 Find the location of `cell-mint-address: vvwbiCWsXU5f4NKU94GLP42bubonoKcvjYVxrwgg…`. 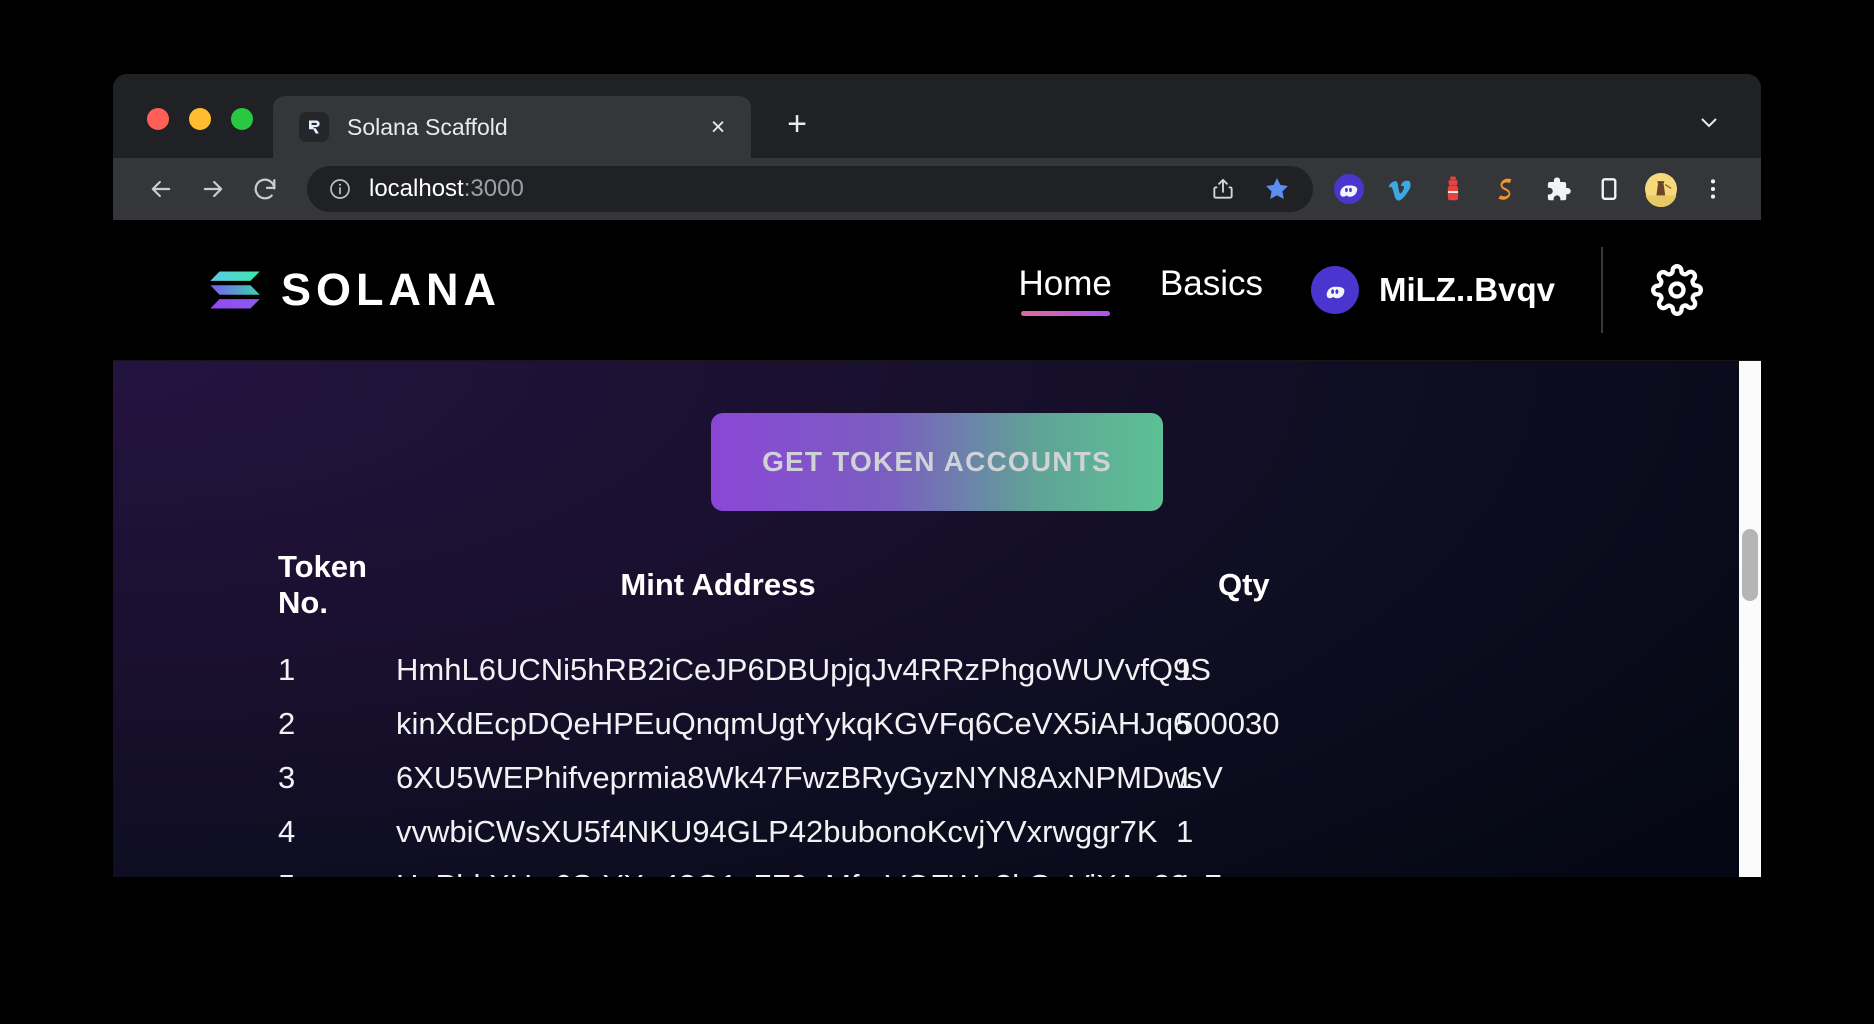

cell-mint-address: vvwbiCWsXU5f4NKU94GLP42bubonoKcvjYVxrwgg… is located at coordinates (777, 831).